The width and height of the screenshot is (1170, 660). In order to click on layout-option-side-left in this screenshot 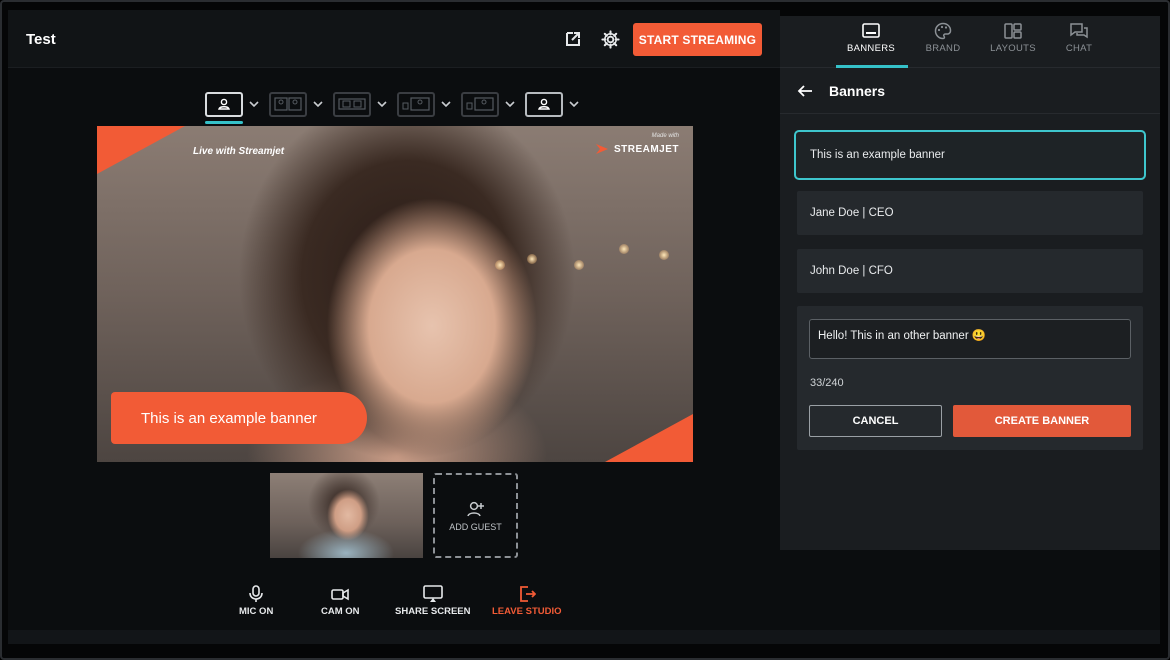, I will do `click(424, 104)`.